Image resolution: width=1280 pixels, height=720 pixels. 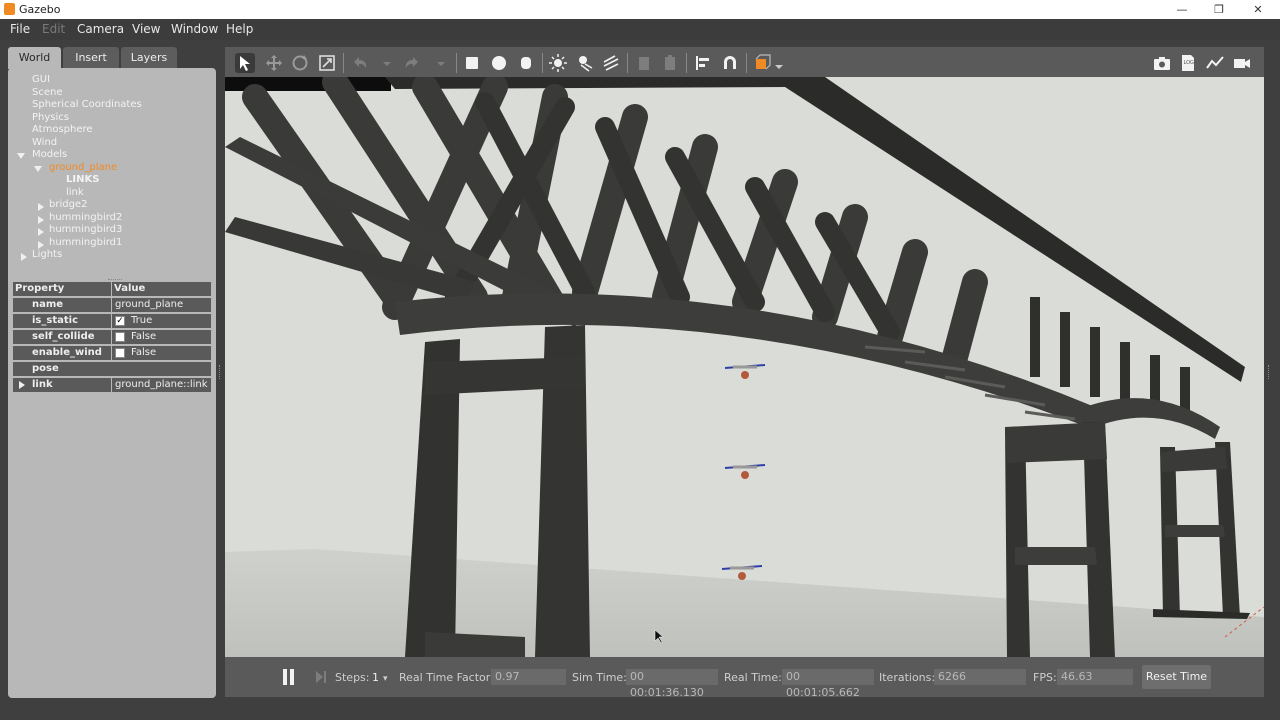 What do you see at coordinates (62, 353) in the screenshot?
I see `property-key: enable_wind` at bounding box center [62, 353].